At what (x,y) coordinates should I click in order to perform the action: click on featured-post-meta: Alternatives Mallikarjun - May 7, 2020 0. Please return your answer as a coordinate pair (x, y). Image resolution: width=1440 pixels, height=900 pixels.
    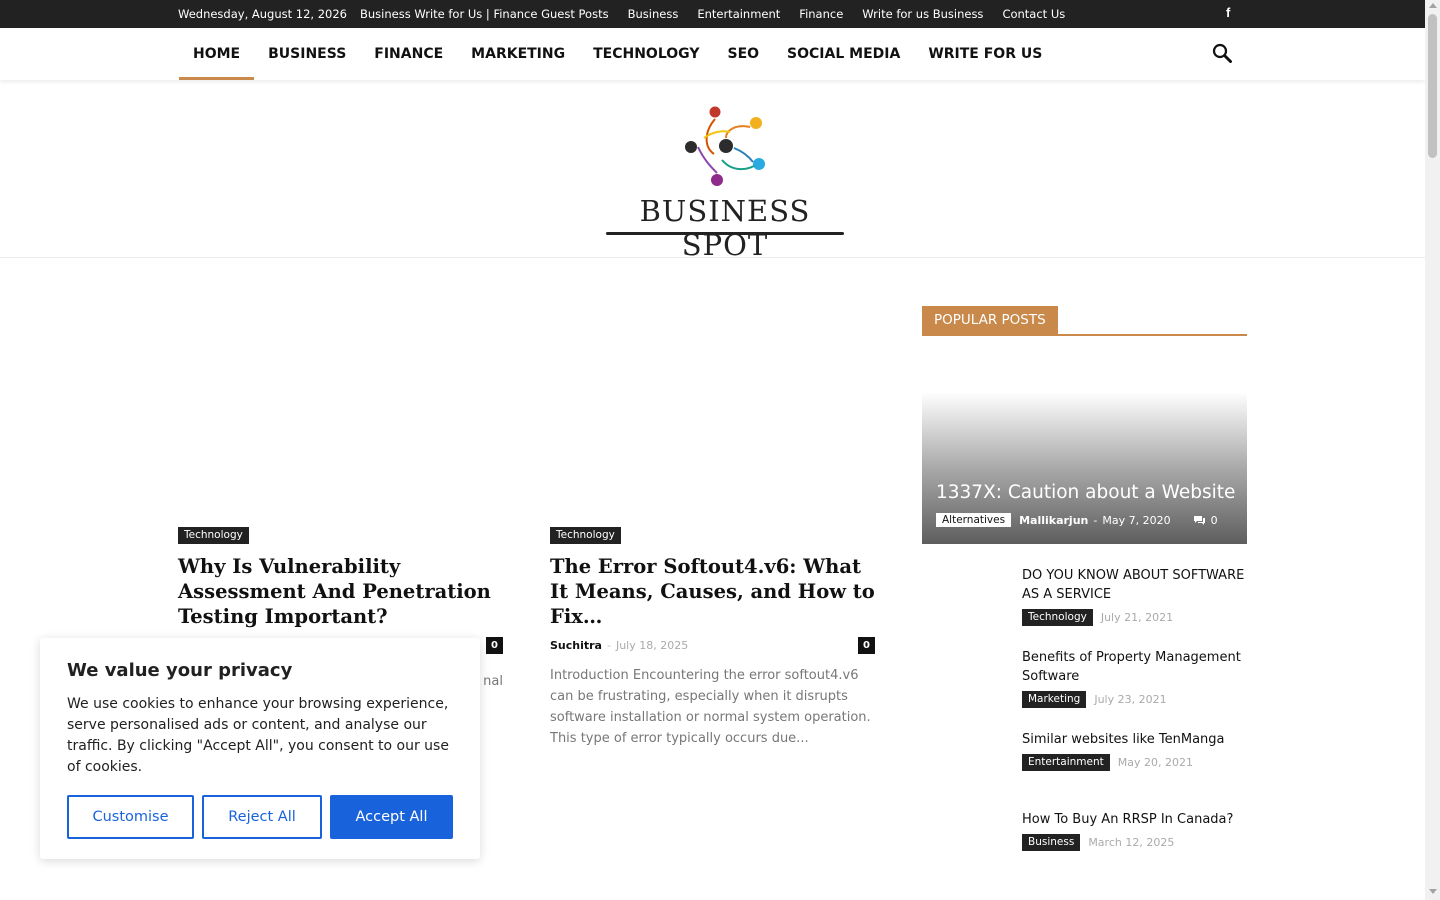
    Looking at the image, I should click on (1077, 520).